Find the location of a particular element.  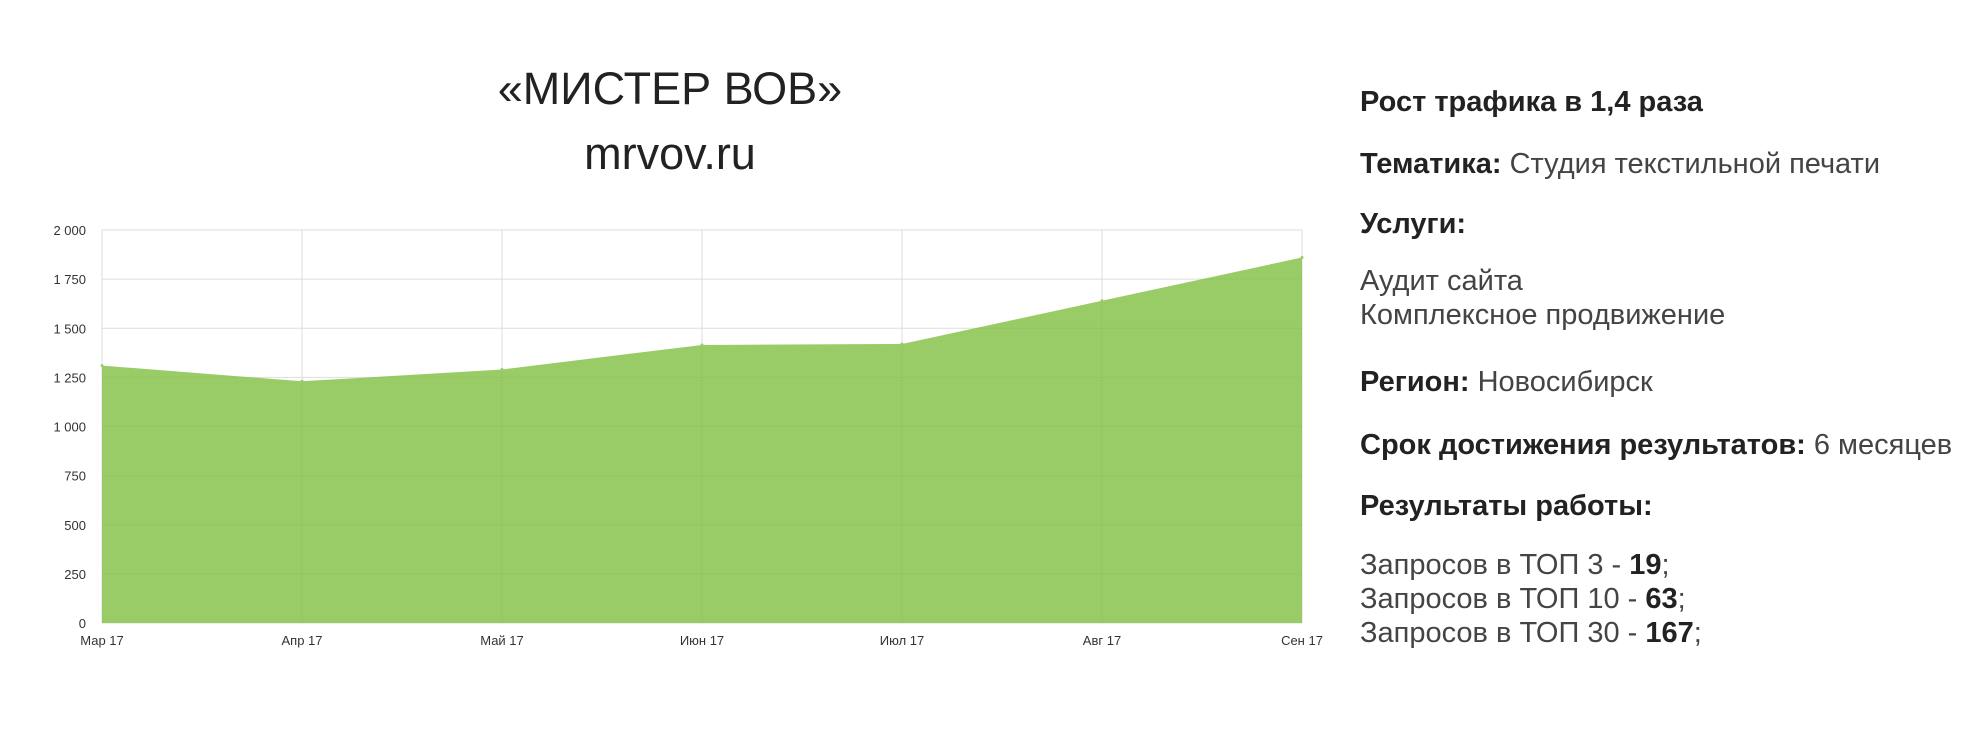

service-item: Аудит сайта is located at coordinates (1441, 281).